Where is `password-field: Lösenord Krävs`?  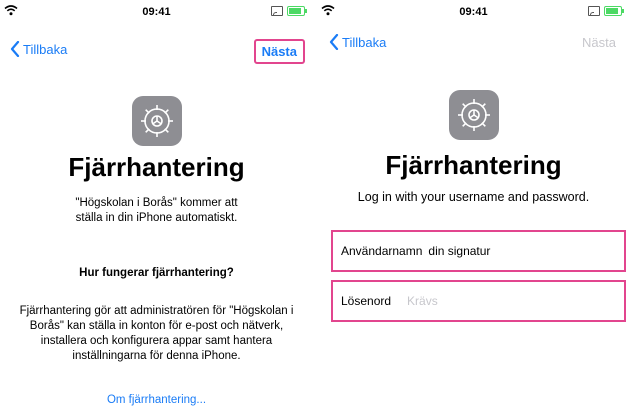
password-field: Lösenord Krävs is located at coordinates (478, 301).